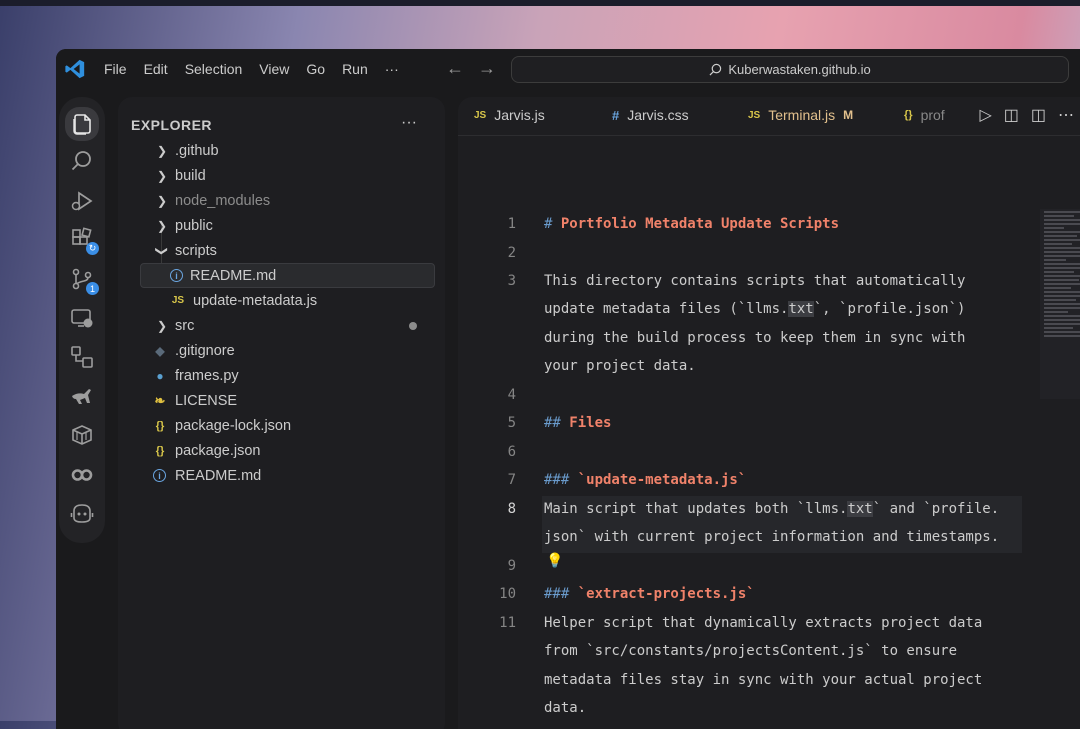 The image size is (1080, 729). Describe the element at coordinates (92, 248) in the screenshot. I see `extensions-update-badge: ↻` at that location.